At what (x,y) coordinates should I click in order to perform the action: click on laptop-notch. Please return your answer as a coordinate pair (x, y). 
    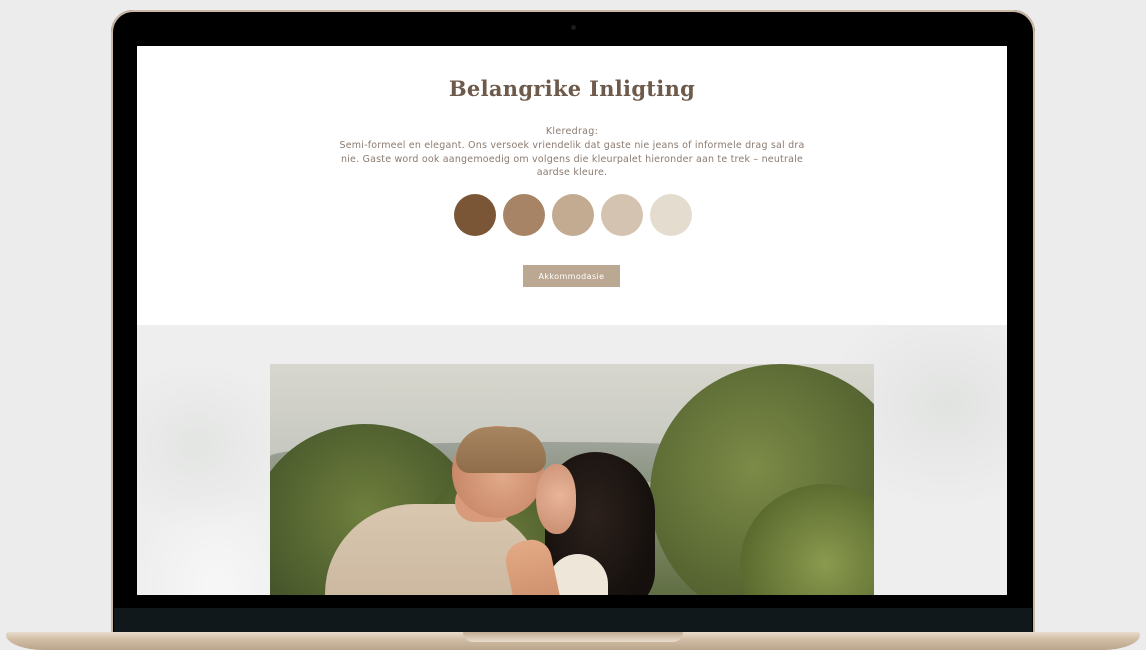
    Looking at the image, I should click on (573, 637).